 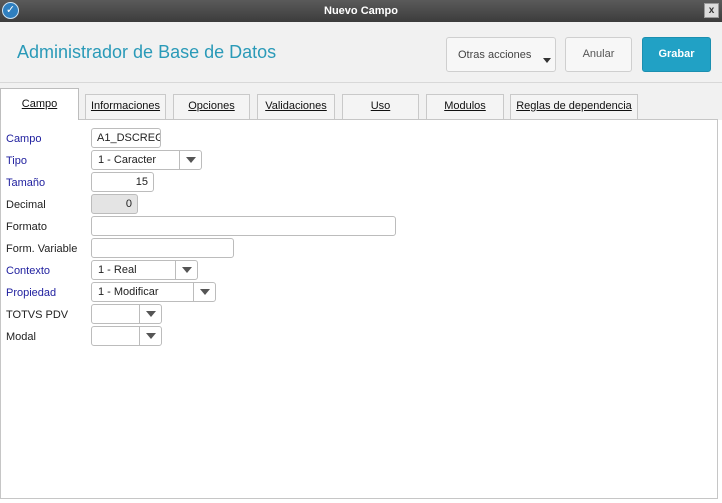 I want to click on campo-label: Campo, so click(x=24, y=139).